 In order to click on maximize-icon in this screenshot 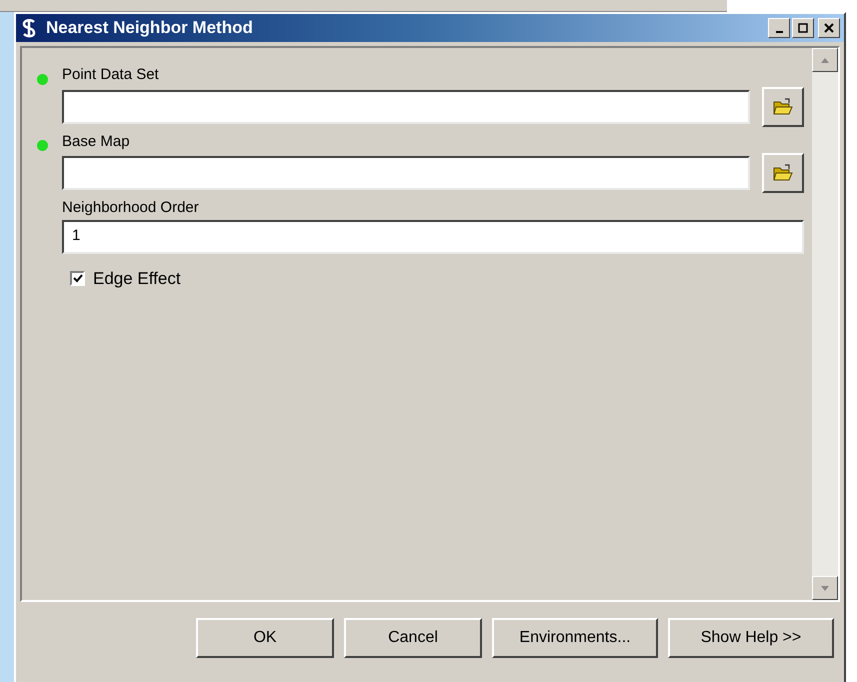, I will do `click(803, 28)`.